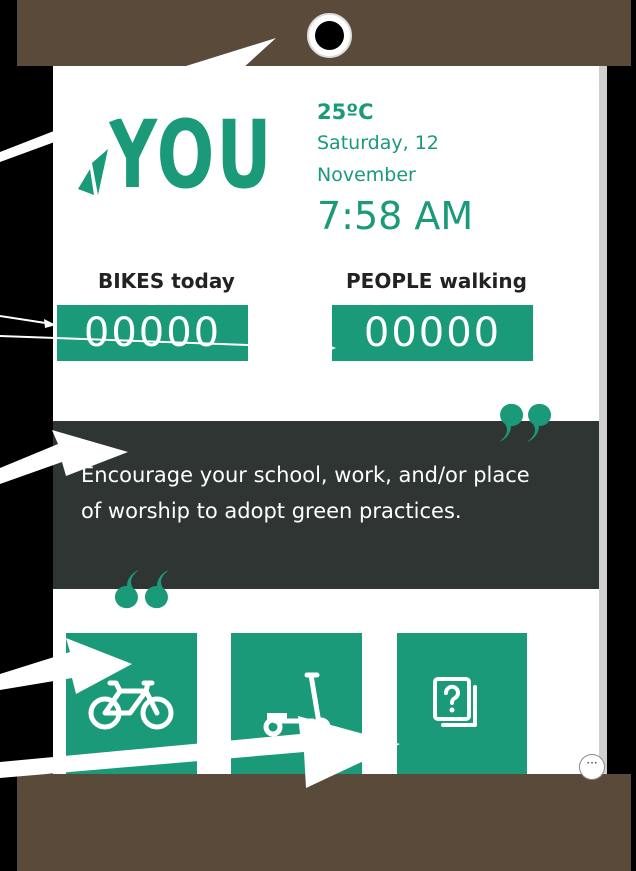 The width and height of the screenshot is (636, 871). I want to click on annotation-arrow-quiz-tile, so click(200, 752).